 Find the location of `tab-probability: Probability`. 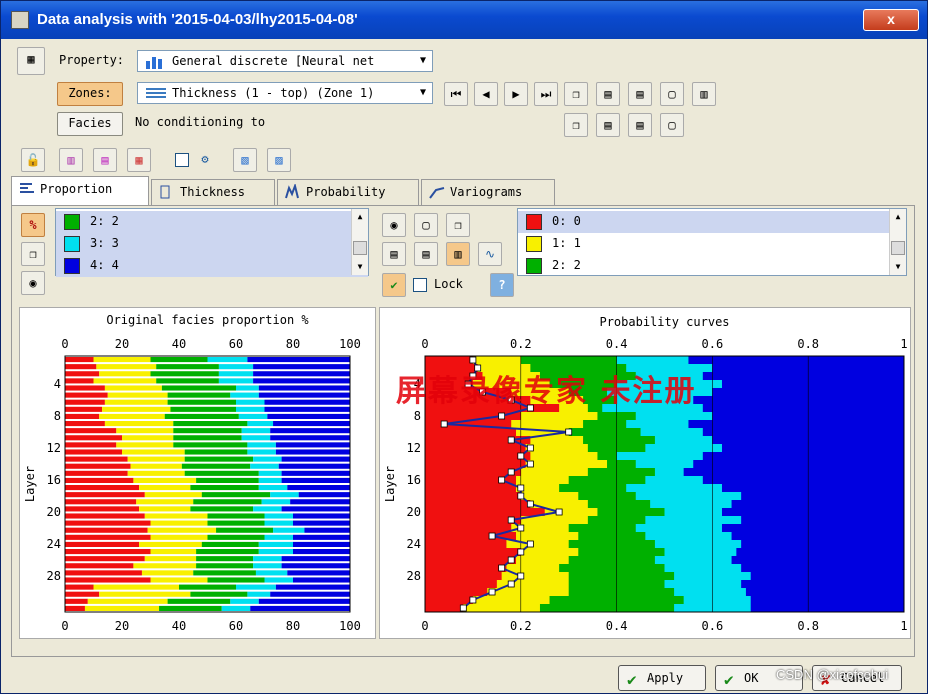

tab-probability: Probability is located at coordinates (348, 192).